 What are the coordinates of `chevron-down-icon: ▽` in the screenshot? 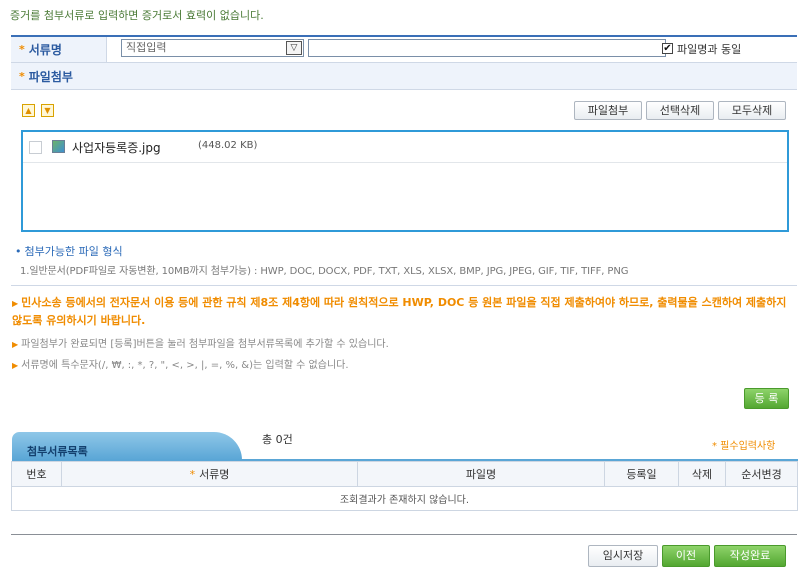 It's located at (294, 48).